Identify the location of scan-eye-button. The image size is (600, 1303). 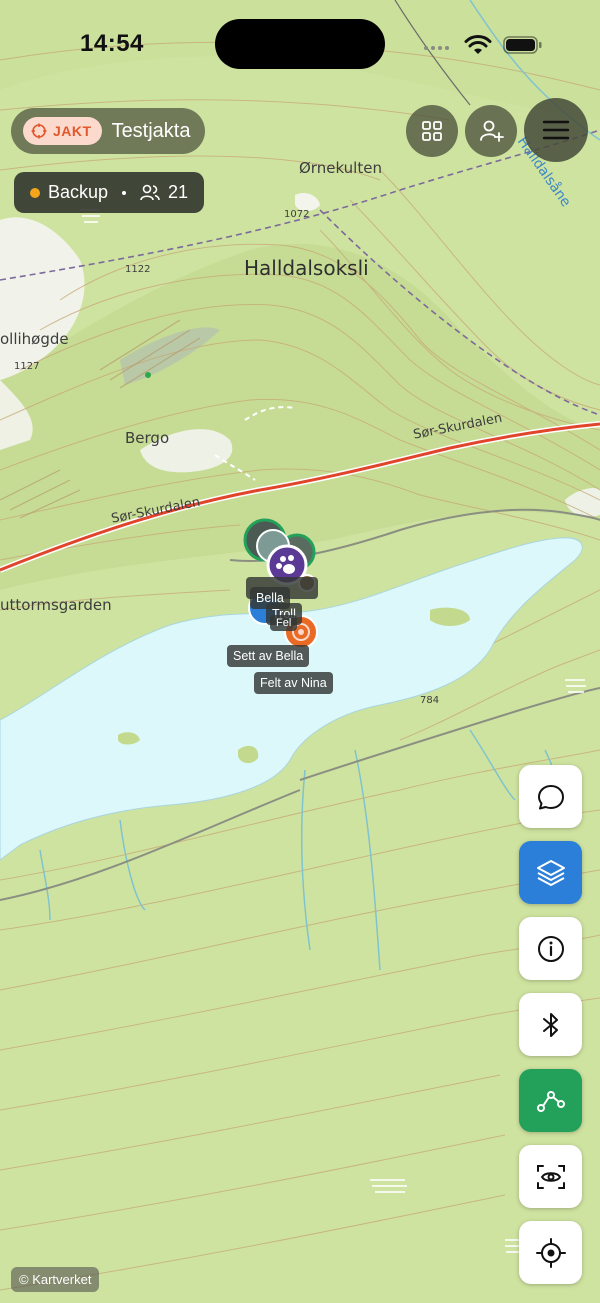
(550, 1176).